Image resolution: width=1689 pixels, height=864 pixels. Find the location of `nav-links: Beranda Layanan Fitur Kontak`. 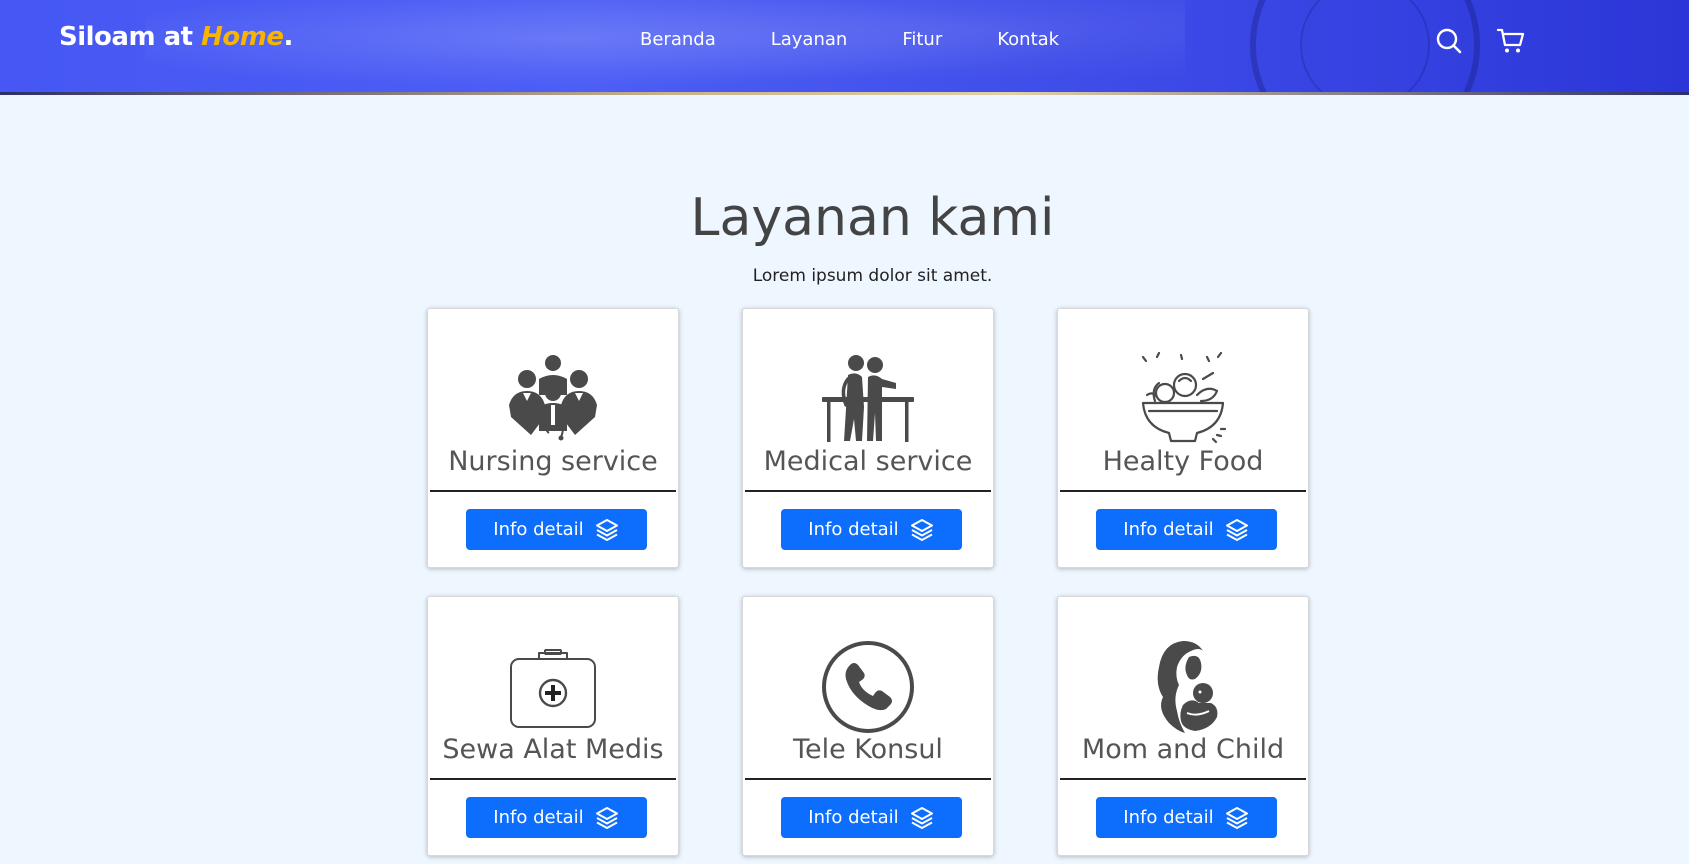

nav-links: Beranda Layanan Fitur Kontak is located at coordinates (877, 39).